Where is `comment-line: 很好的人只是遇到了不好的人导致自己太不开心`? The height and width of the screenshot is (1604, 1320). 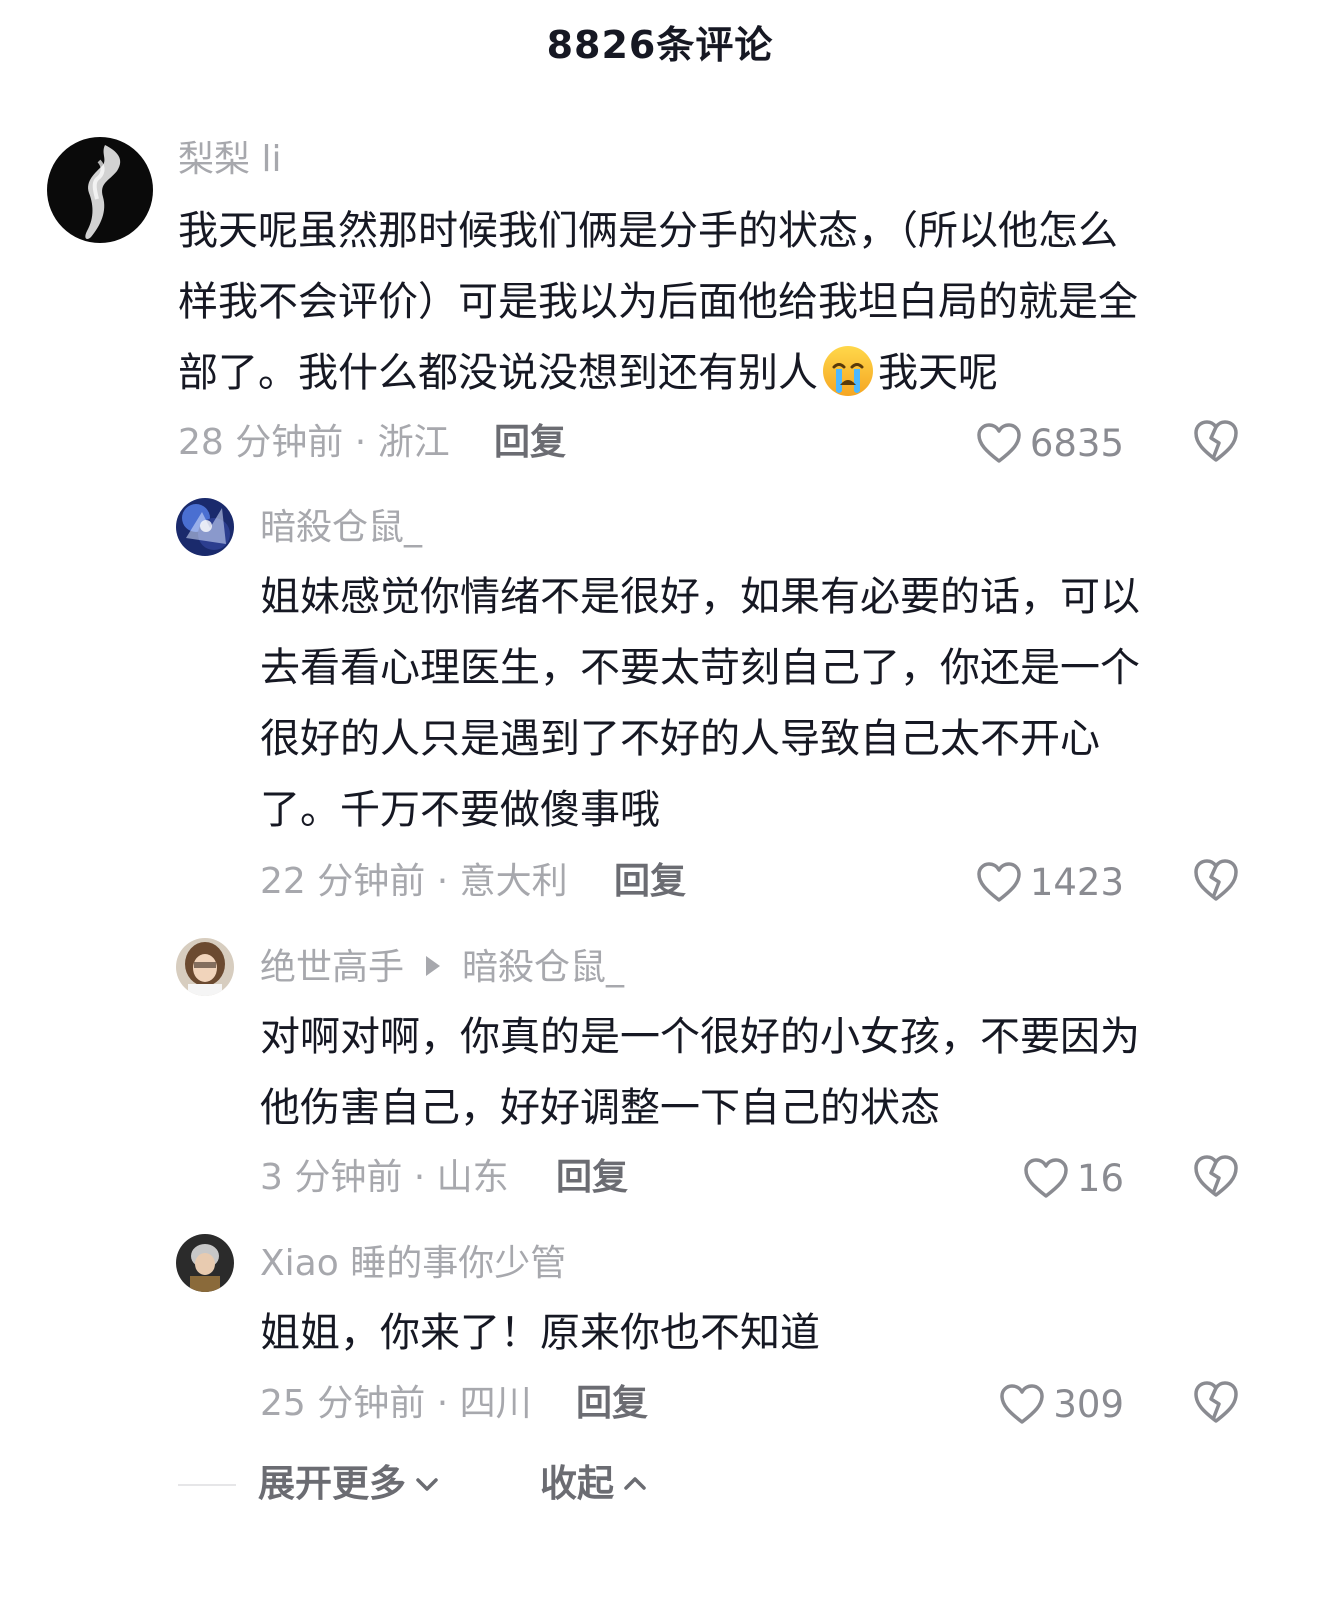
comment-line: 很好的人只是遇到了不好的人导致自己太不开心 is located at coordinates (680, 739).